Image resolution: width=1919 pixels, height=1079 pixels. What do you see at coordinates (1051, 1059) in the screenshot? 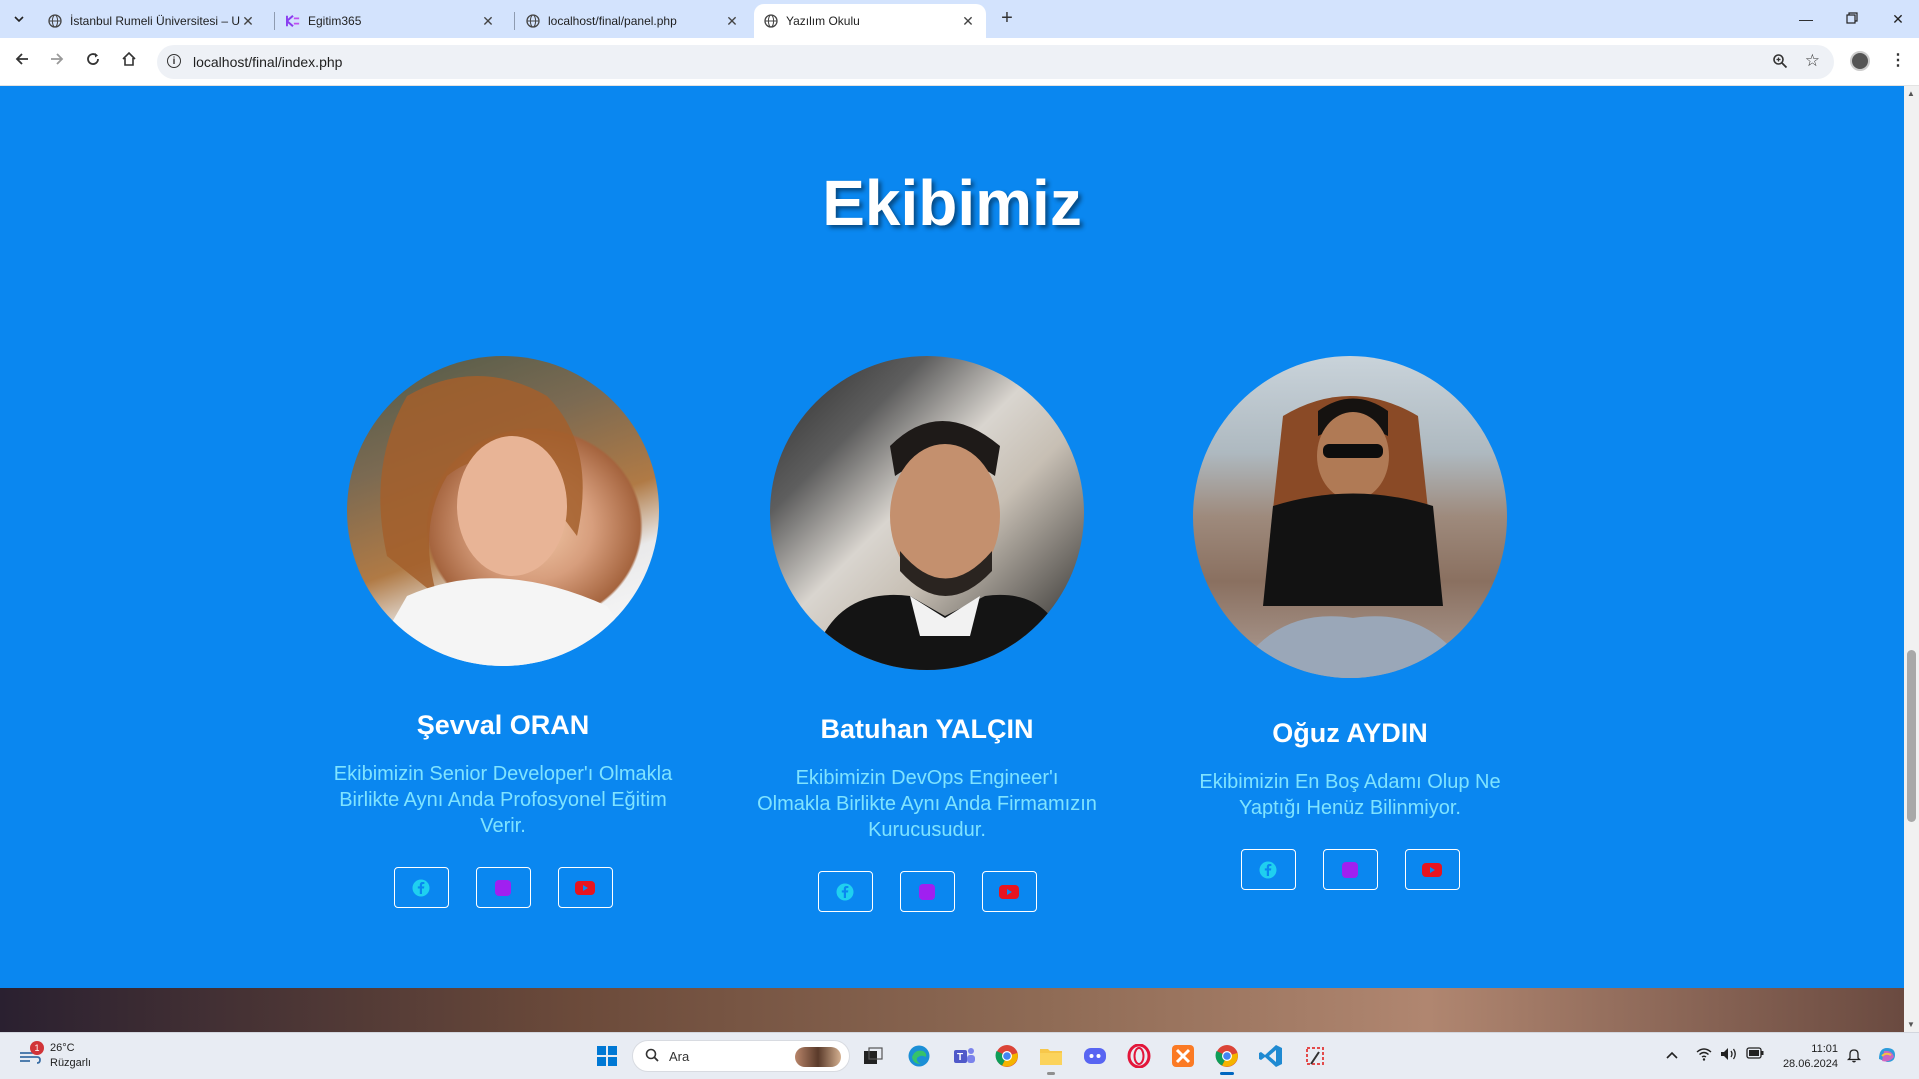
I see `file-explorer-icon` at bounding box center [1051, 1059].